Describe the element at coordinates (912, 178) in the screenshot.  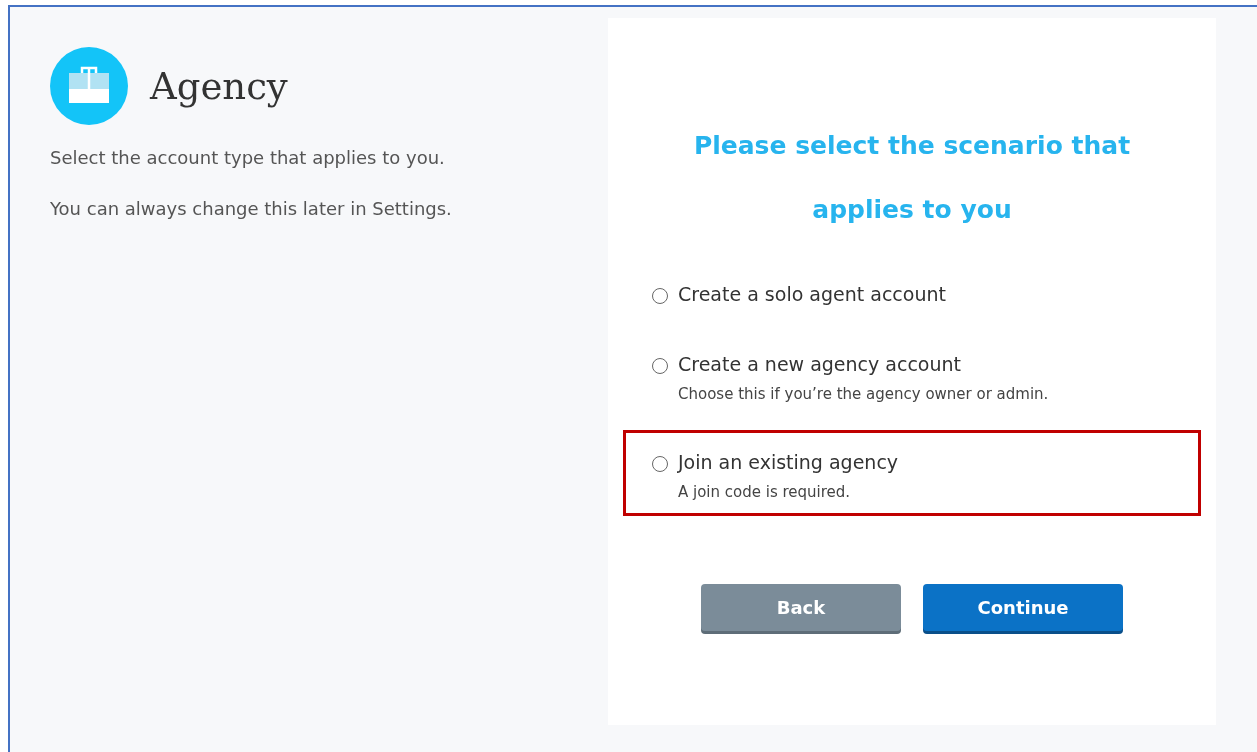
I see `panel-heading: Please select the scenario that applies to you` at that location.